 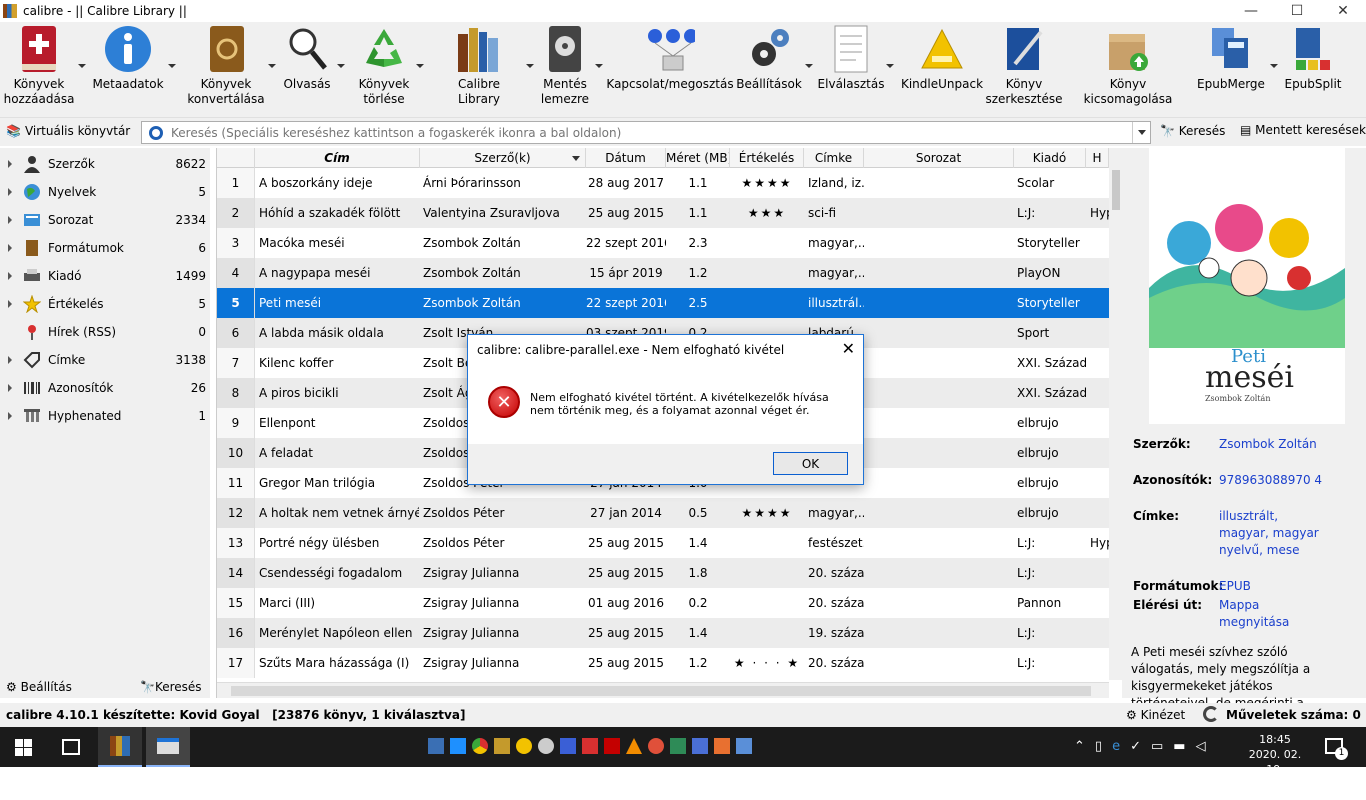 I want to click on row-number: 8, so click(x=236, y=393).